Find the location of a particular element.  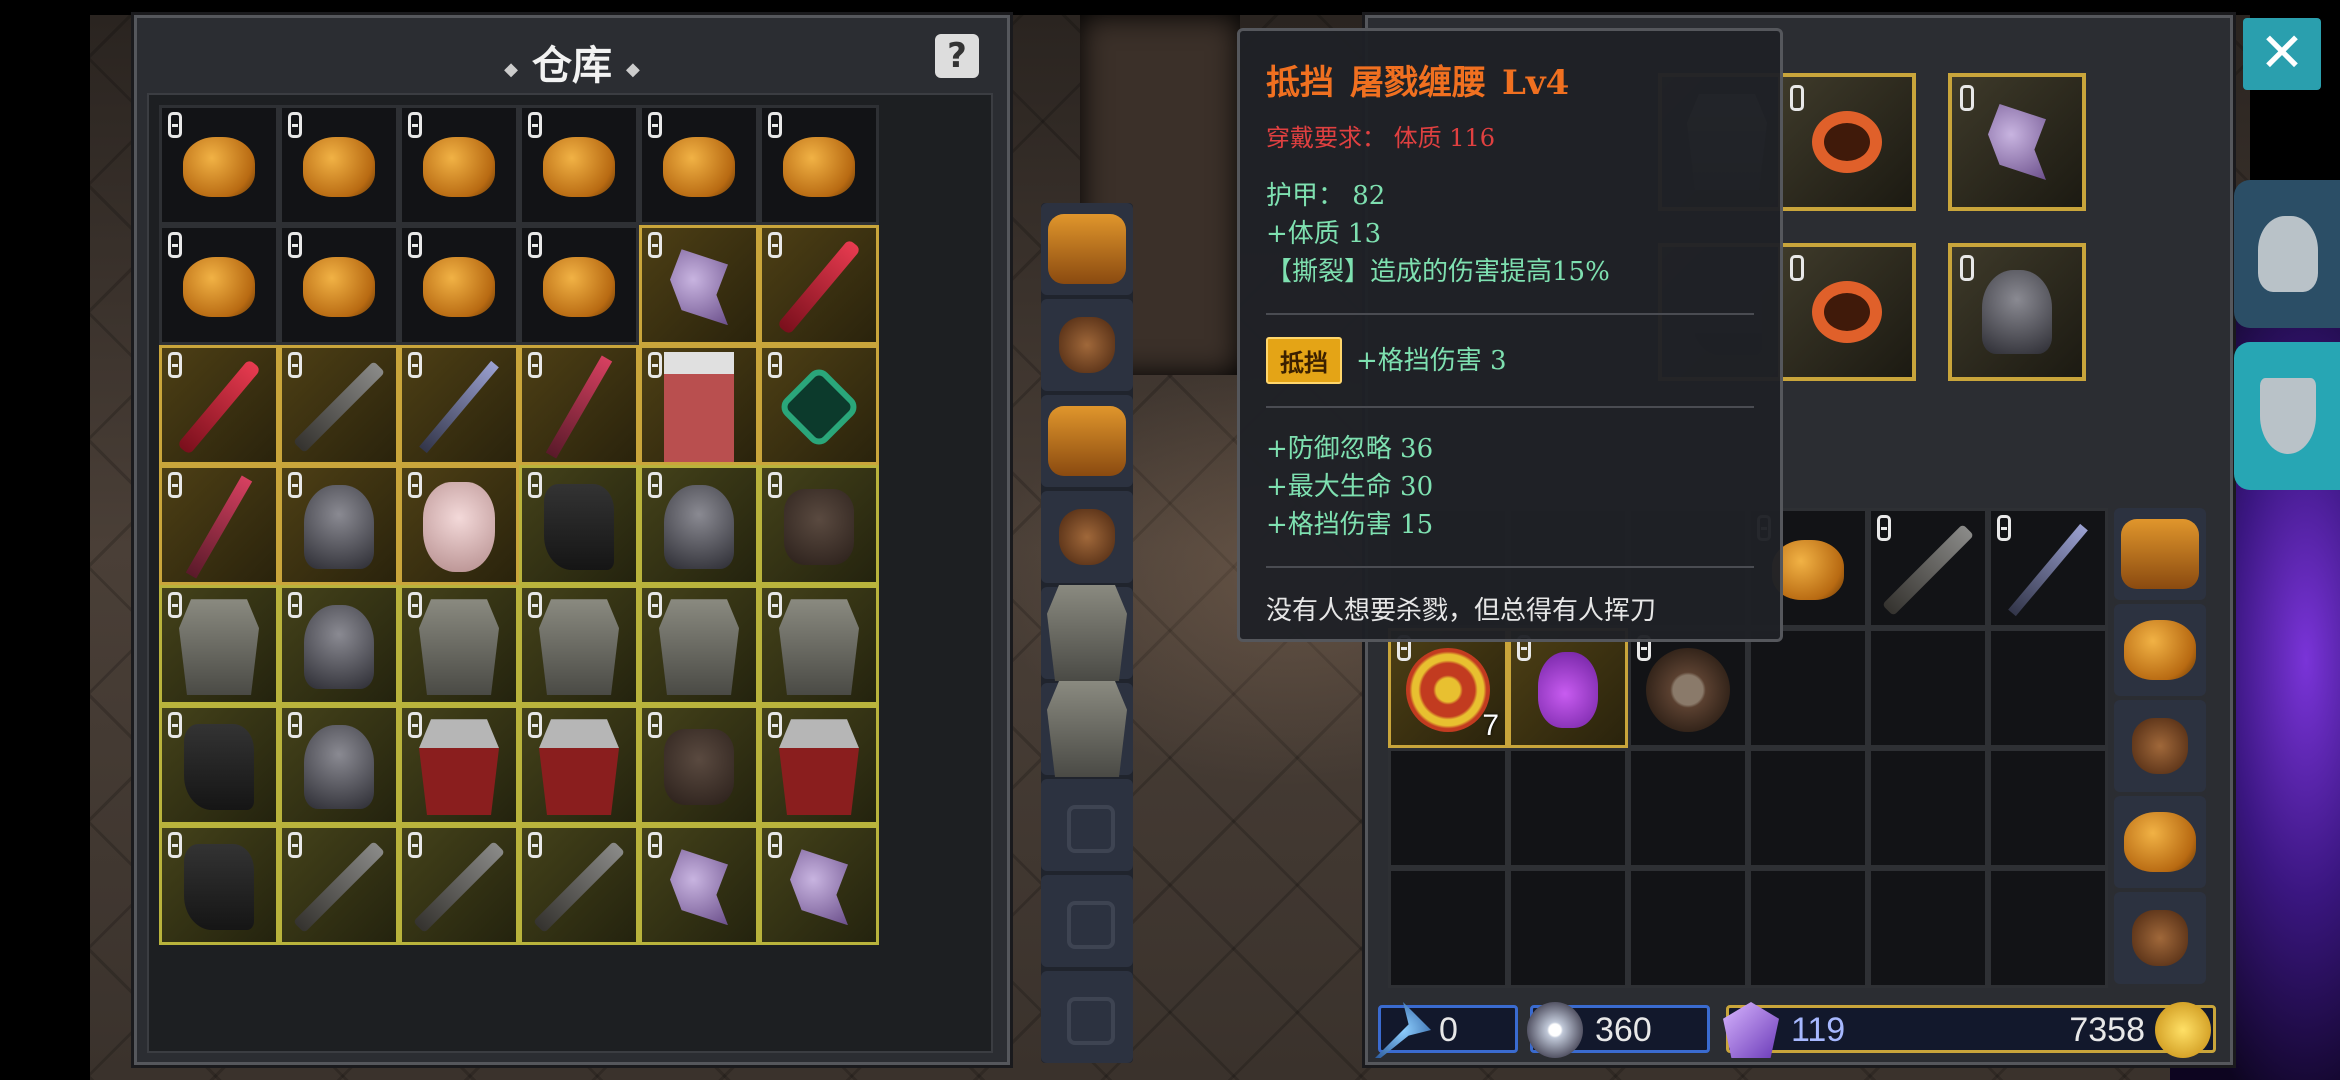

tab-armor is located at coordinates (2287, 254).